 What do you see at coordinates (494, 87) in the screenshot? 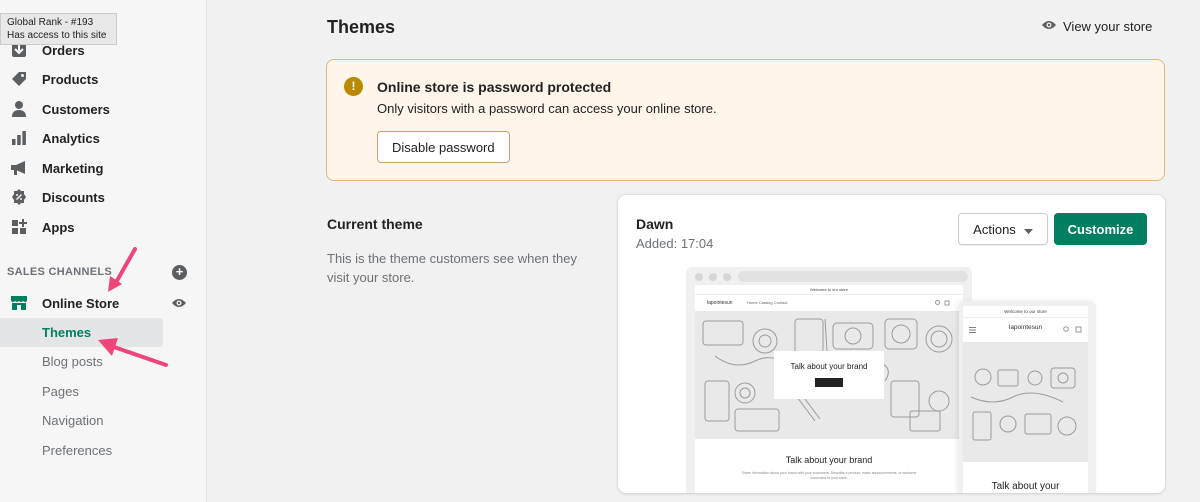
I see `banner-title: Online store is password protected` at bounding box center [494, 87].